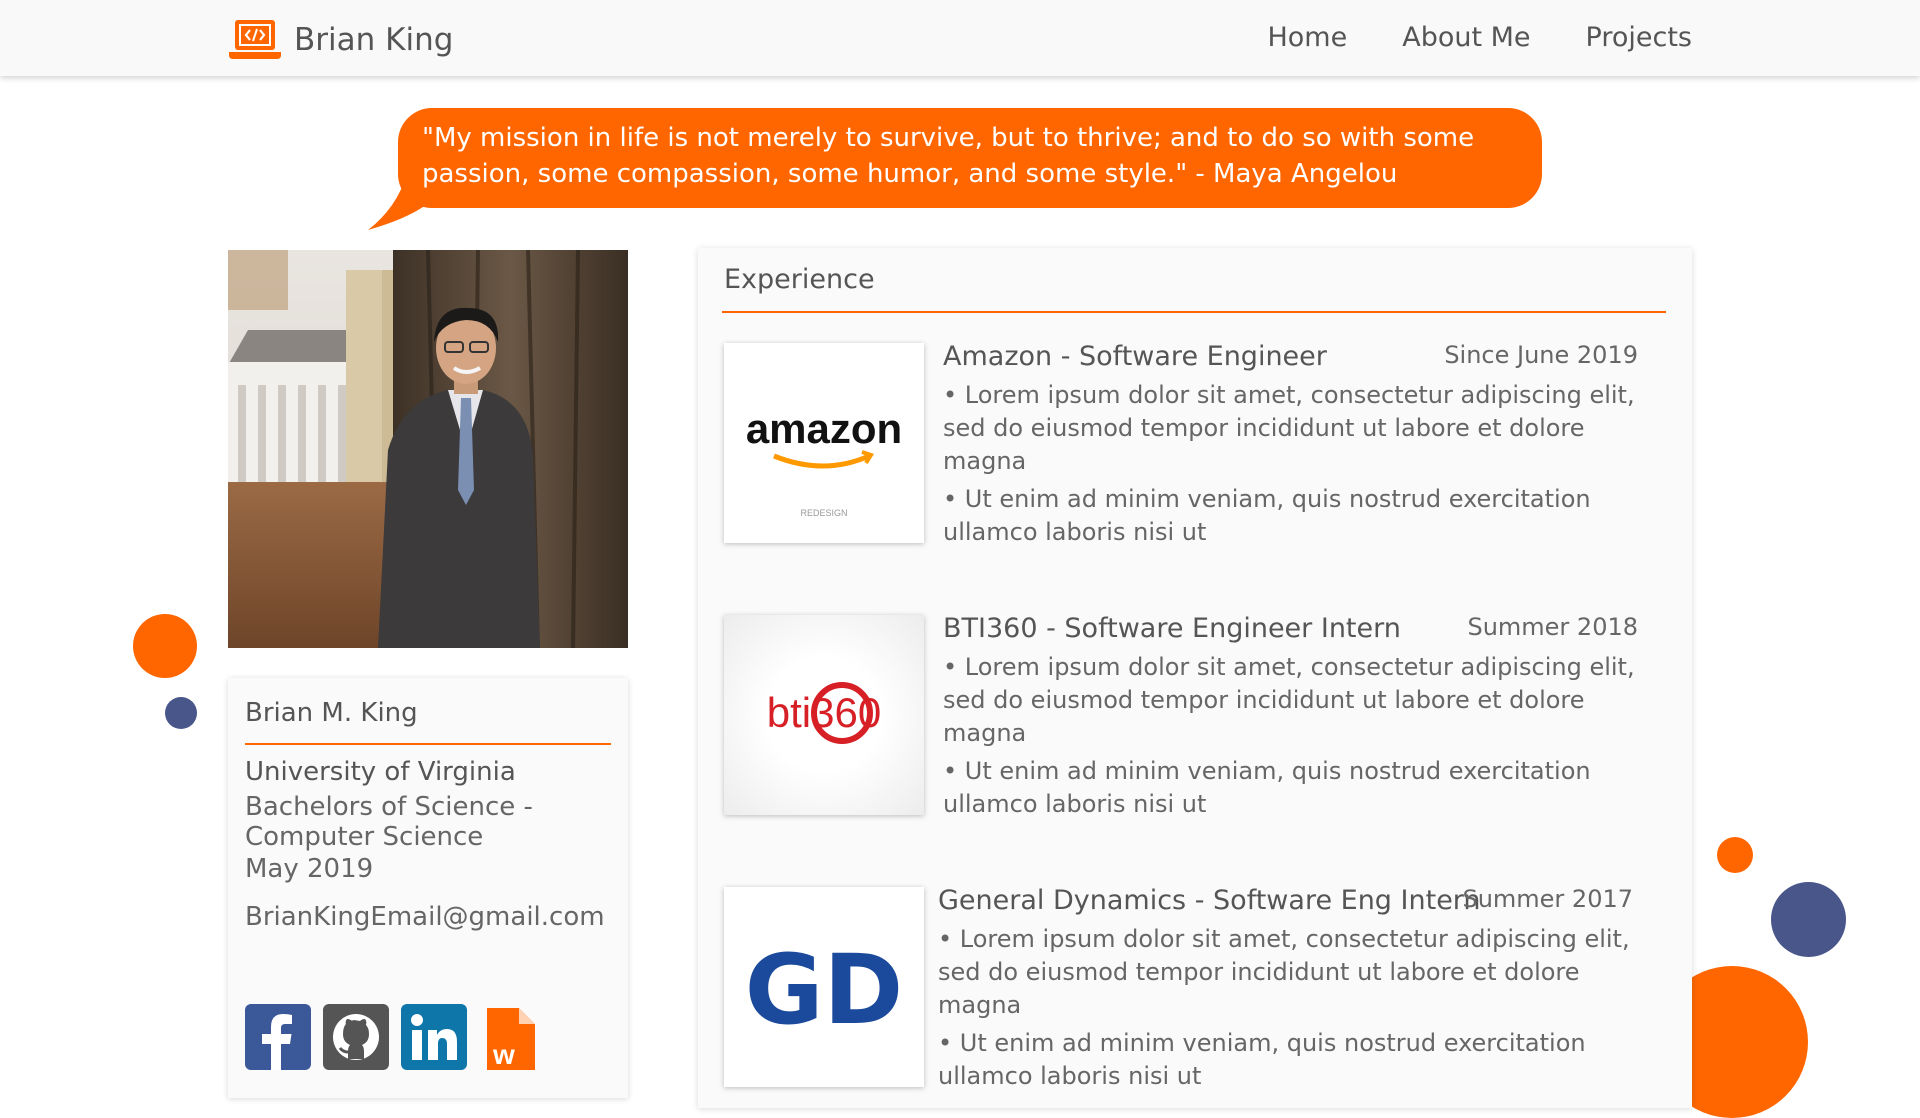 This screenshot has width=1920, height=1118. I want to click on general-dynamics-logo: GD, so click(824, 987).